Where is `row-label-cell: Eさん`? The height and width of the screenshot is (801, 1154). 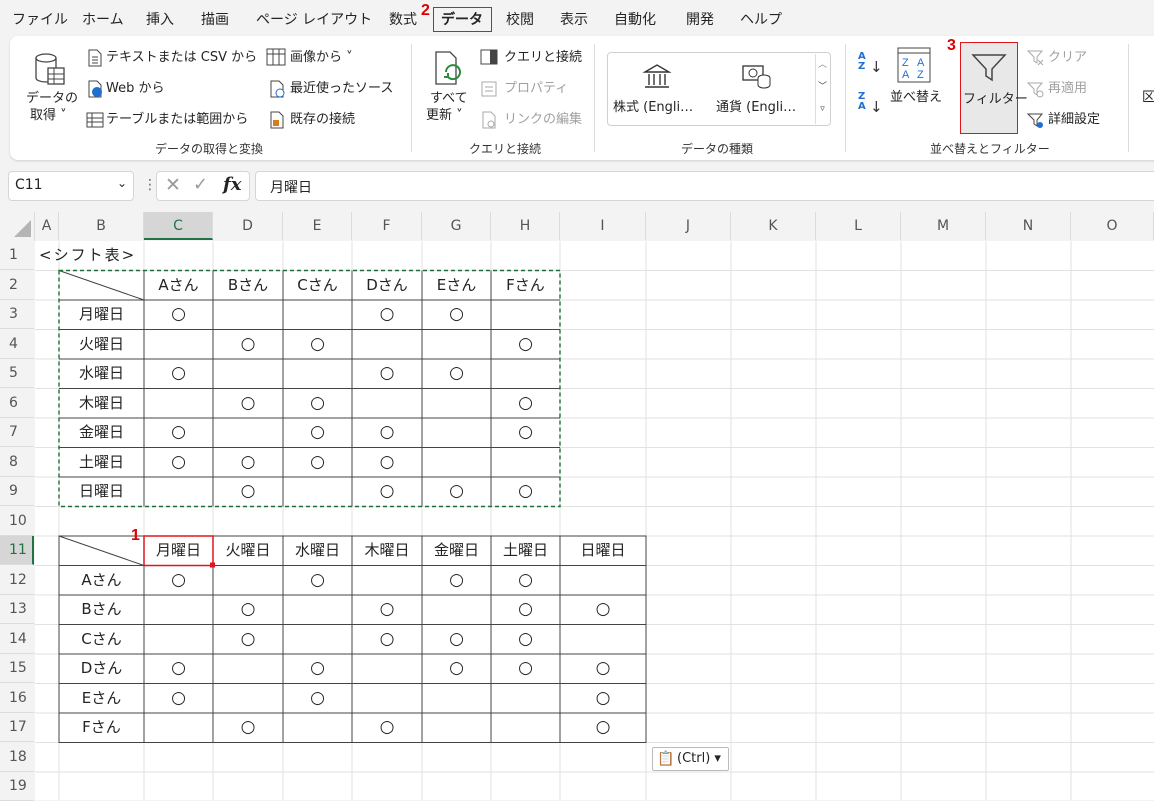
row-label-cell: Eさん is located at coordinates (101, 698).